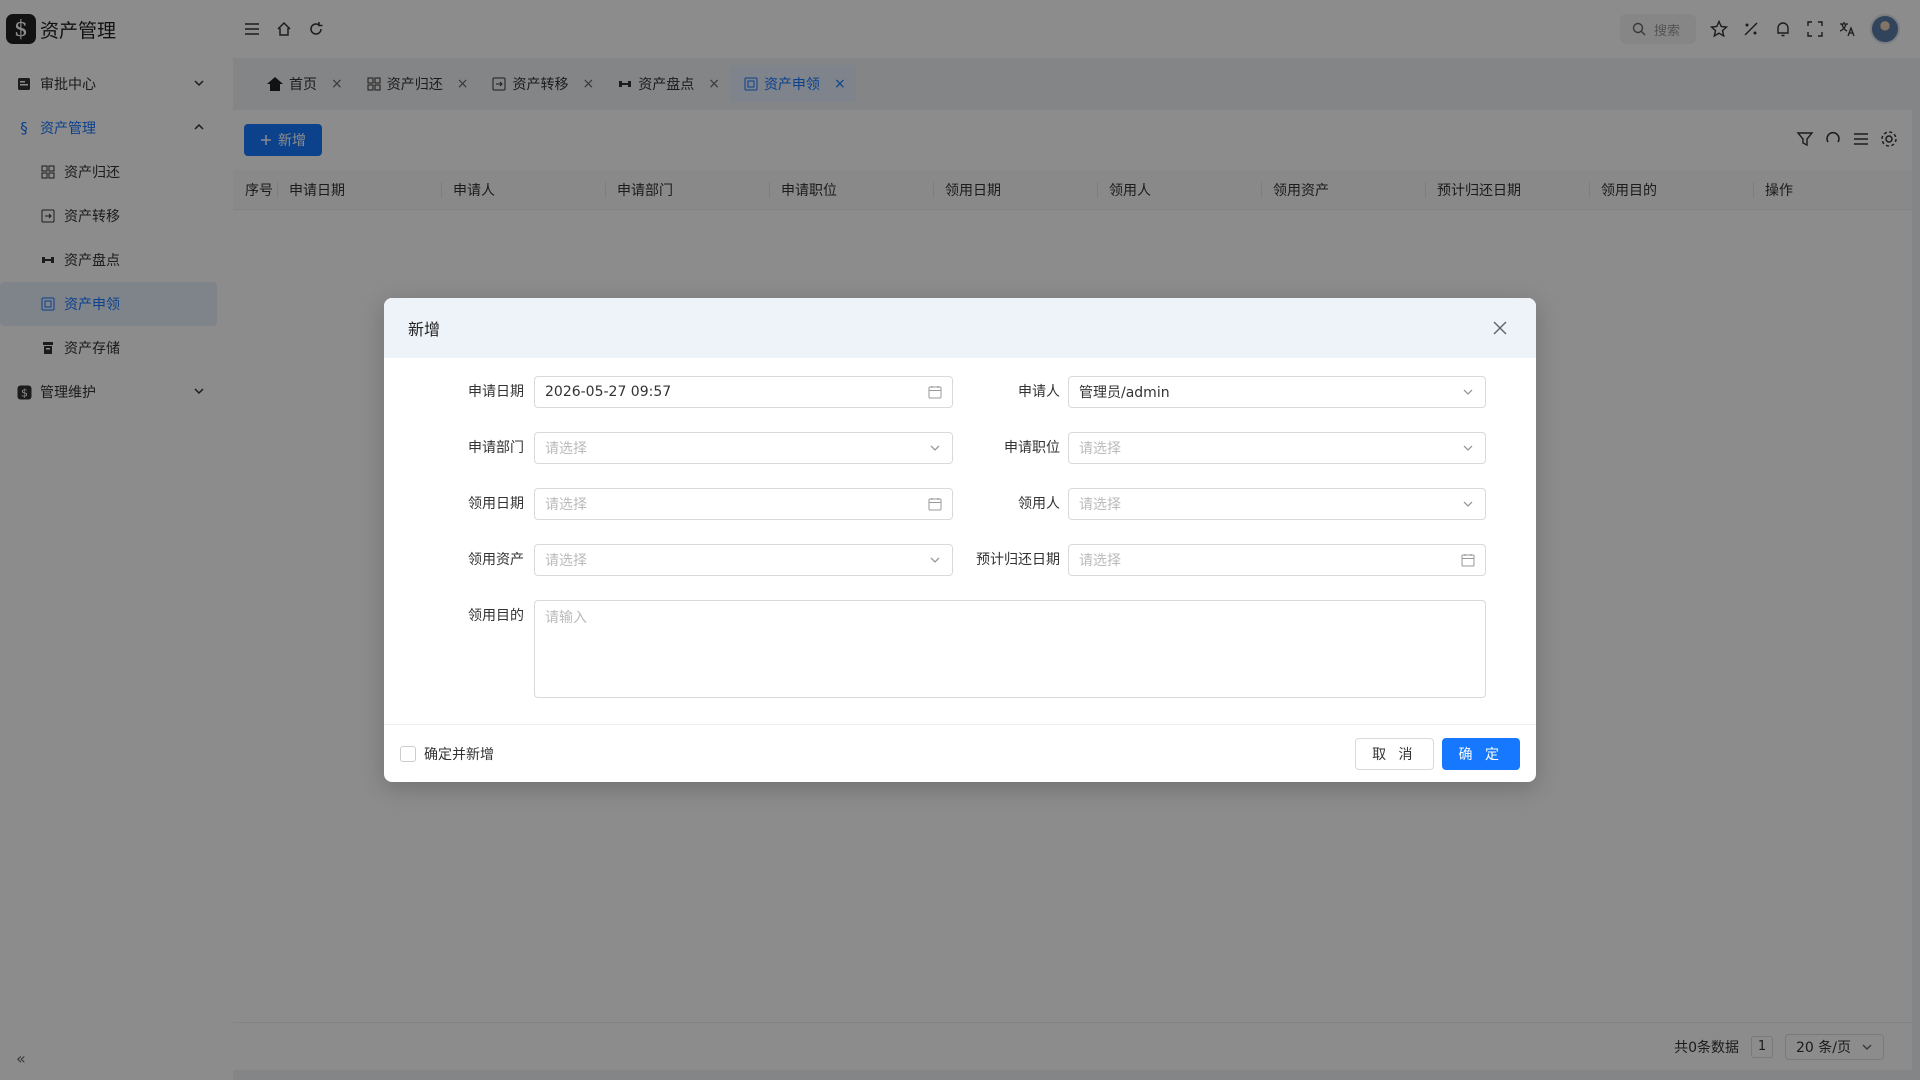 The width and height of the screenshot is (1920, 1080). What do you see at coordinates (743, 392) in the screenshot?
I see `apply-date-picker: 2026-05-27 09:57` at bounding box center [743, 392].